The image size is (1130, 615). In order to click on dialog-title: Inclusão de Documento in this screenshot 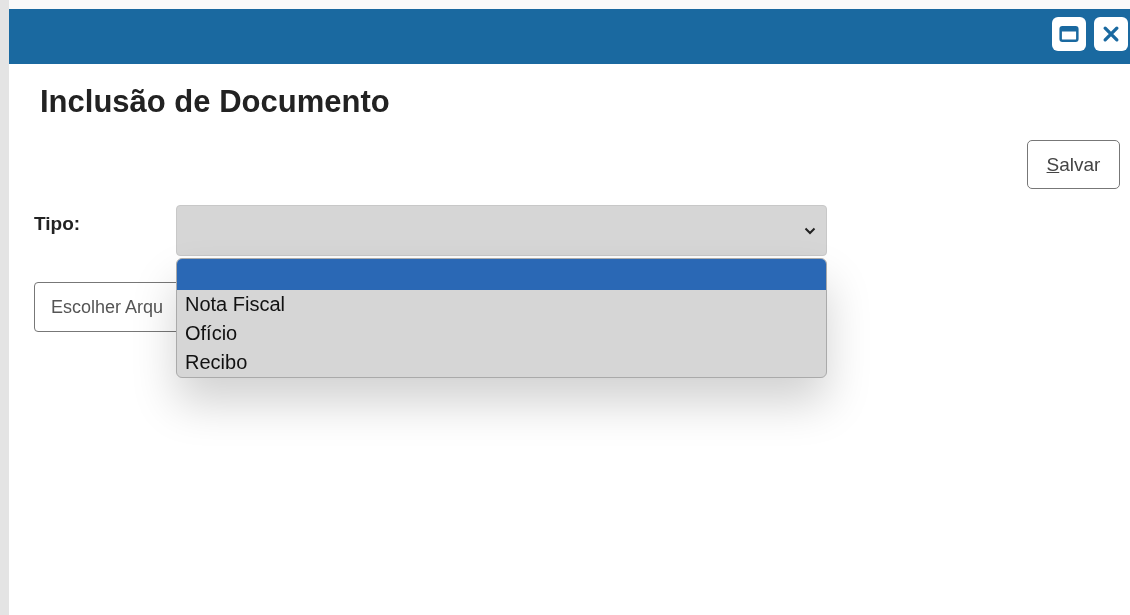, I will do `click(215, 102)`.